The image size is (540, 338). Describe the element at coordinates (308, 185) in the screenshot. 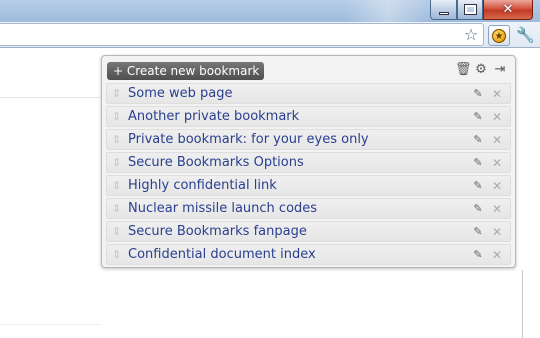

I see `list-item: ⇕ Highly confidential link ✎ ✕` at that location.